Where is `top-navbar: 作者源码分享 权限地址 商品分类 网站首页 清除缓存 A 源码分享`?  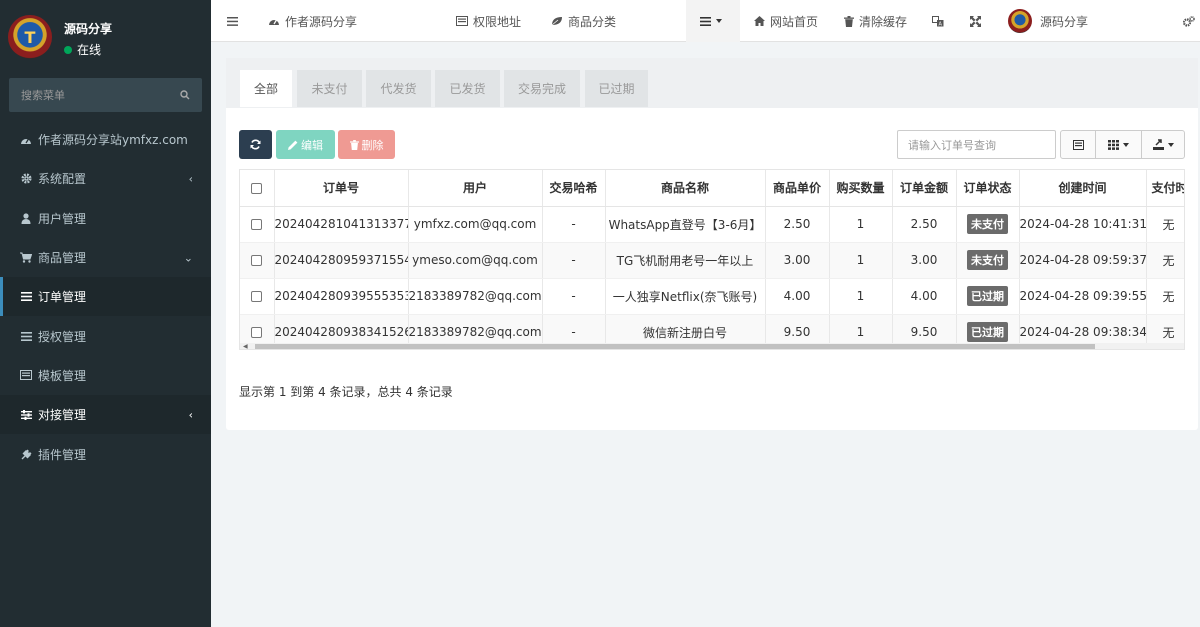
top-navbar: 作者源码分享 权限地址 商品分类 网站首页 清除缓存 A 源码分享 is located at coordinates (705, 21).